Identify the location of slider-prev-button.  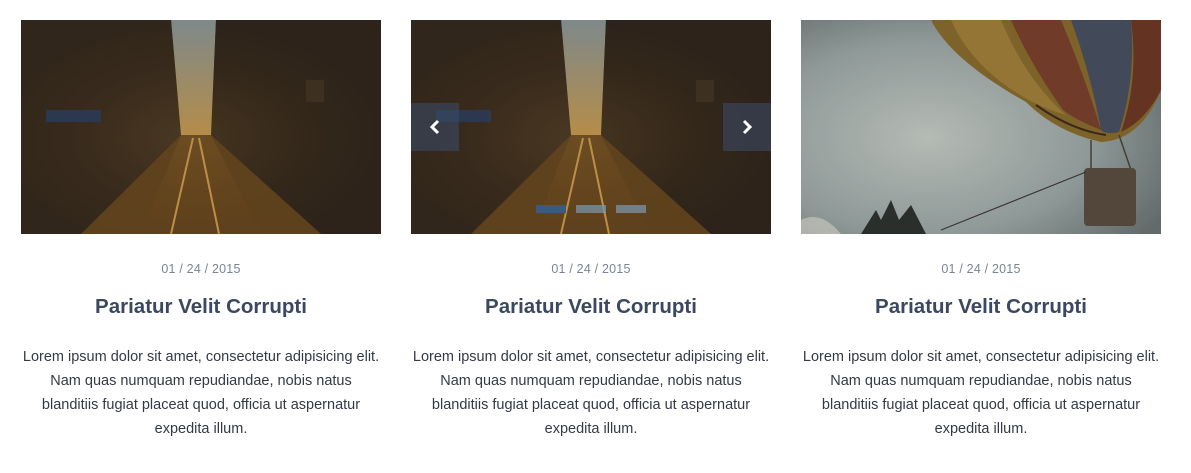
(435, 127).